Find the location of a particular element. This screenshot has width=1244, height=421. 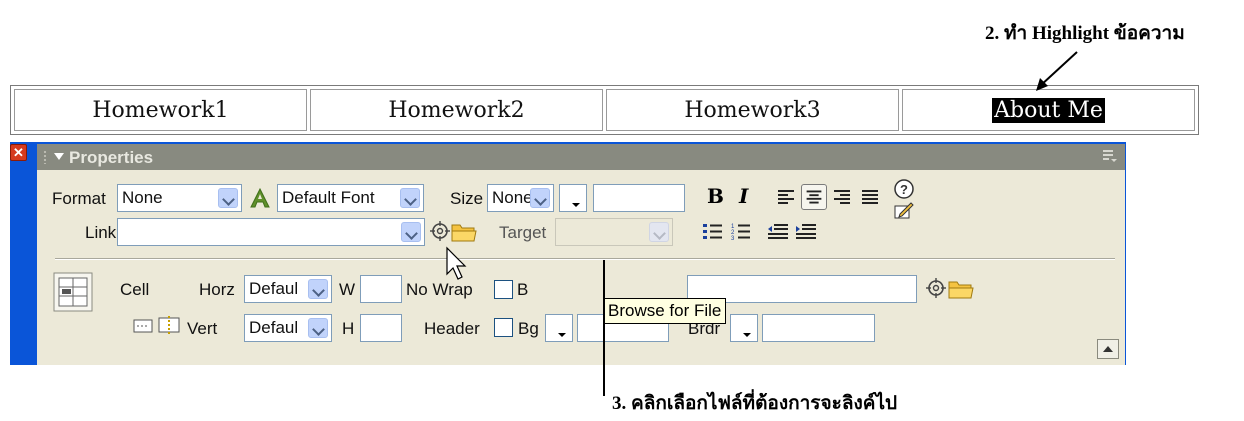

bg-image-label: B is located at coordinates (523, 289).